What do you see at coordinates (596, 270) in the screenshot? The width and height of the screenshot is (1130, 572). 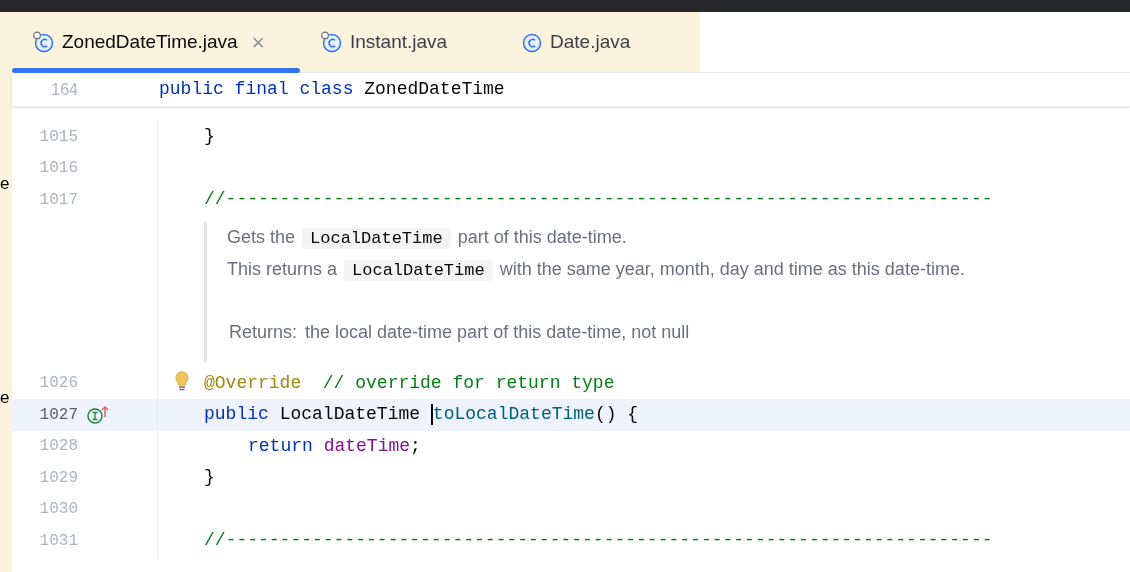 I see `doc-paragraph: This returns a LocalDateTime with the same year, month, day and time as this date-time.` at bounding box center [596, 270].